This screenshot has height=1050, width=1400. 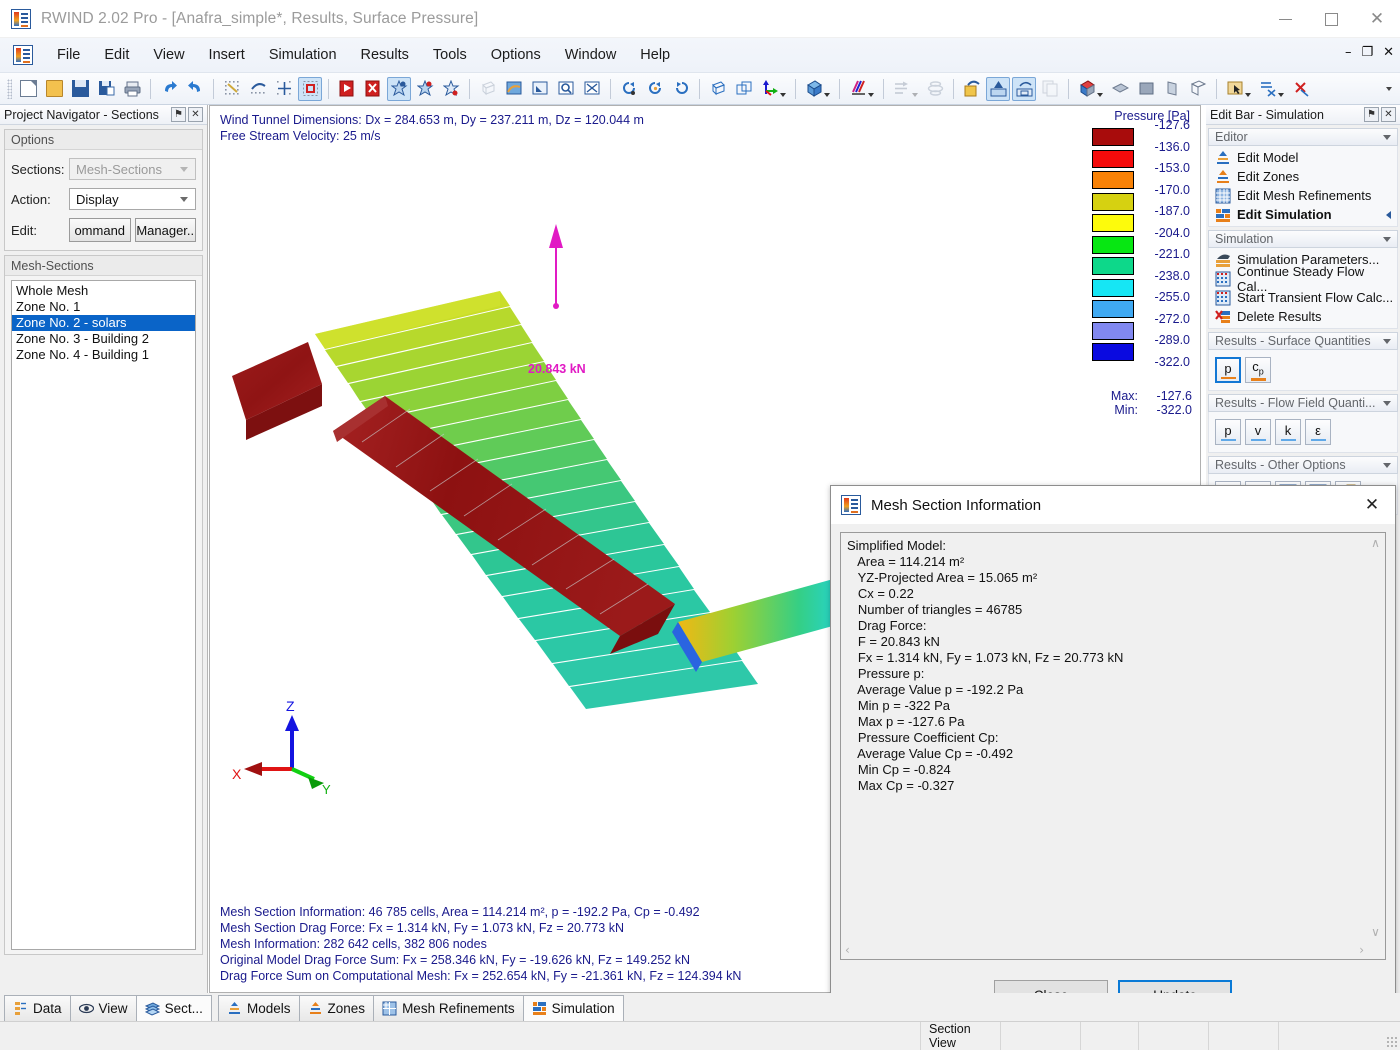 What do you see at coordinates (1303, 239) in the screenshot?
I see `edit-bar-group-header: Simulation` at bounding box center [1303, 239].